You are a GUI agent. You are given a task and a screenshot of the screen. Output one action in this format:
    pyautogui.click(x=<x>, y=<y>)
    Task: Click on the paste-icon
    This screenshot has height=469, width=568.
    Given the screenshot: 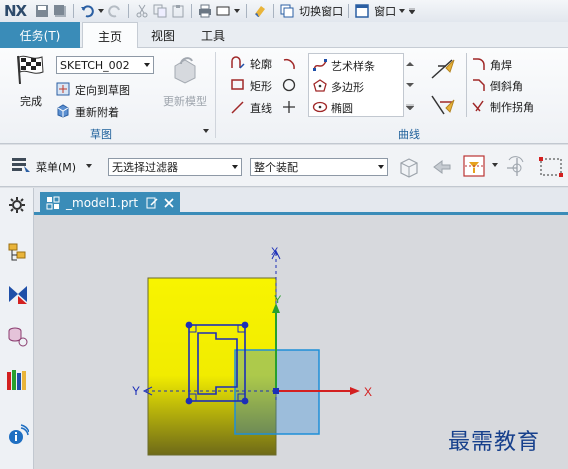 What is the action you would take?
    pyautogui.click(x=178, y=11)
    